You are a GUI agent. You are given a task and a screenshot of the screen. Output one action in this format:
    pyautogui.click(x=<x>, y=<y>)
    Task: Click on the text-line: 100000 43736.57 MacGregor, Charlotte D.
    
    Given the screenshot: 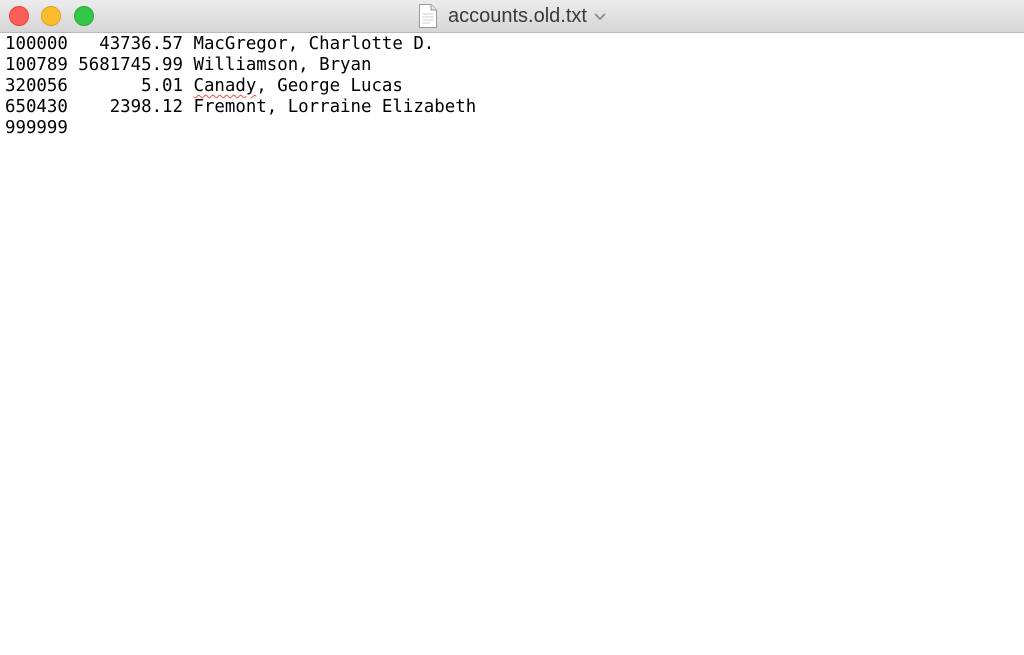 What is the action you would take?
    pyautogui.click(x=514, y=44)
    